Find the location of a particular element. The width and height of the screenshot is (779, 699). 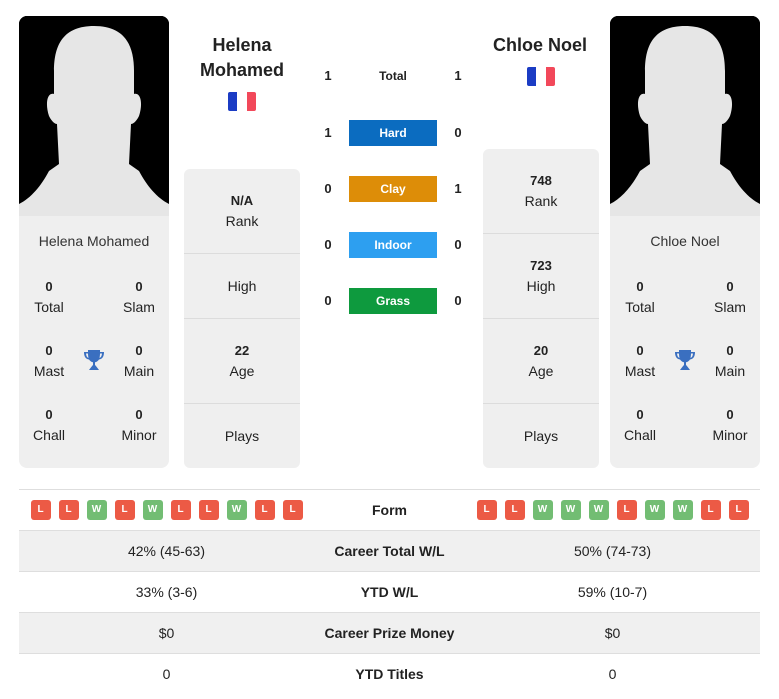

h2h-row-indoor: 0 Indoor 0 is located at coordinates (392, 245).